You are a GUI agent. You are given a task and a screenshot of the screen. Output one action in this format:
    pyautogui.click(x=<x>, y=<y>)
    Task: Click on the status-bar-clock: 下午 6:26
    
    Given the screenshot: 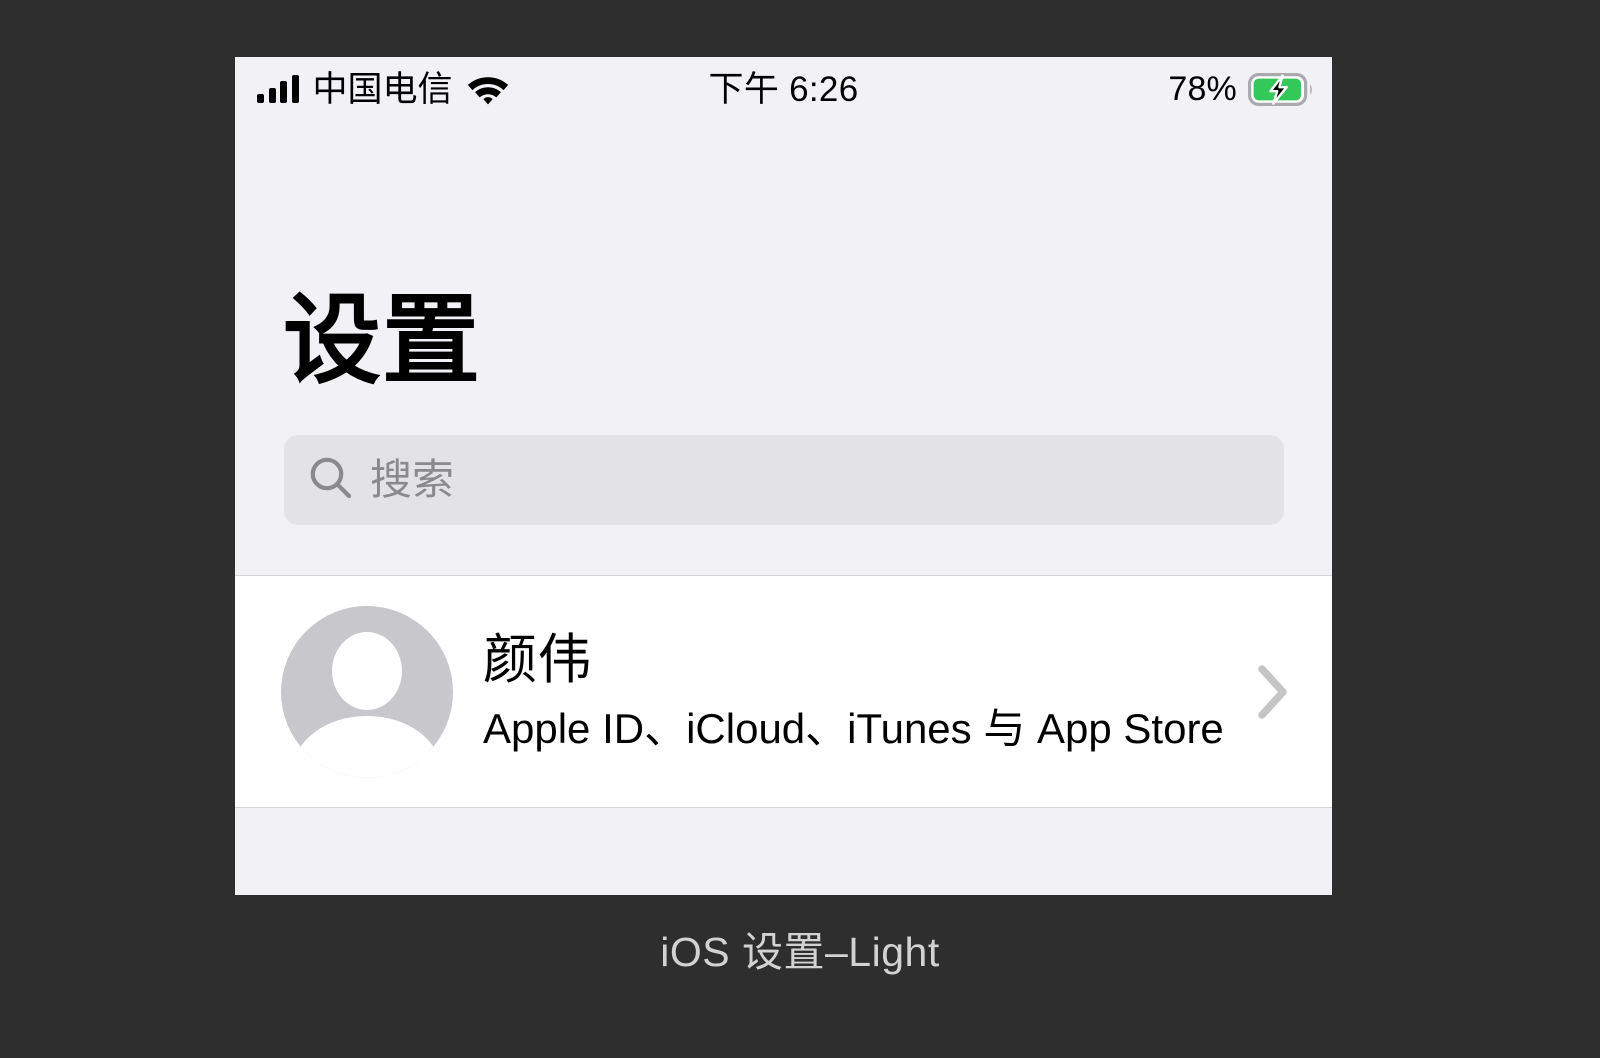 What is the action you would take?
    pyautogui.click(x=783, y=89)
    